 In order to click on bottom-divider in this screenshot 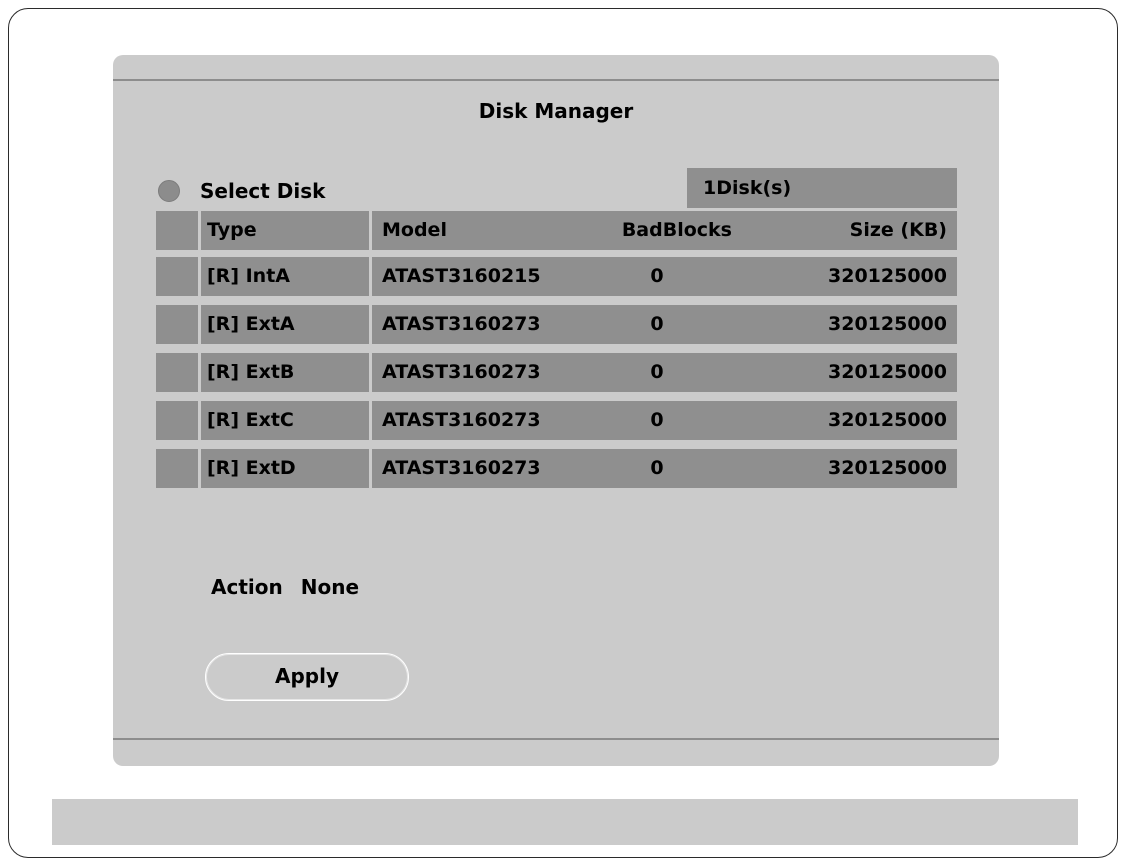, I will do `click(556, 739)`.